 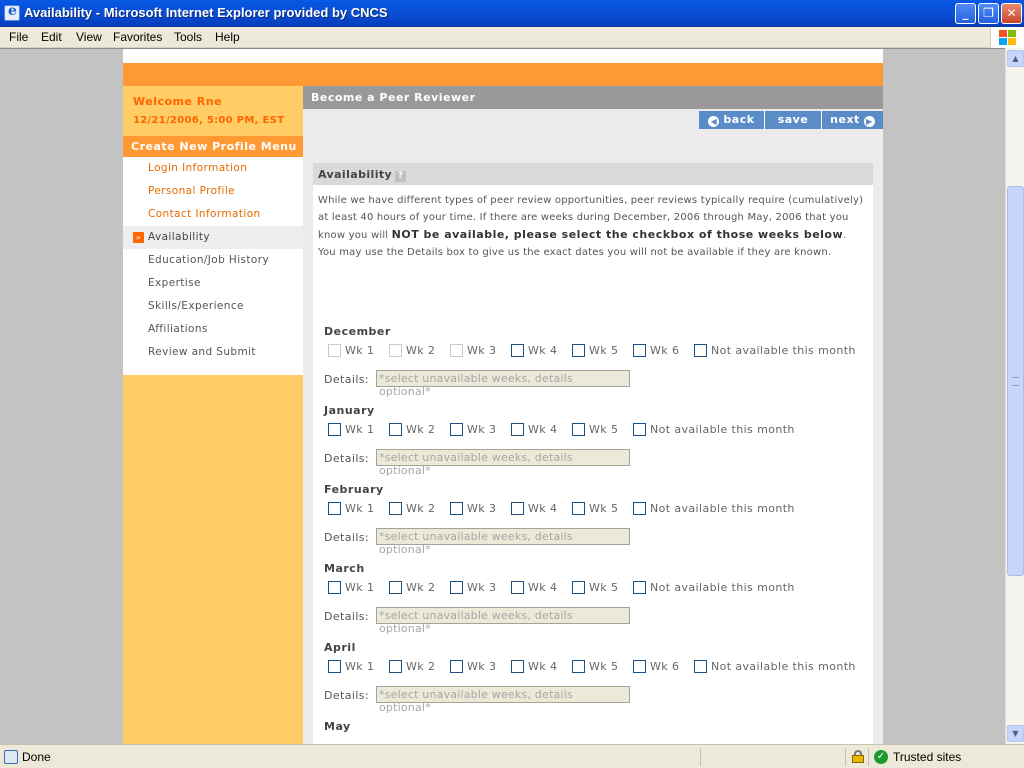 What do you see at coordinates (213, 237) in the screenshot?
I see `sidebar-item-availability: » Availability` at bounding box center [213, 237].